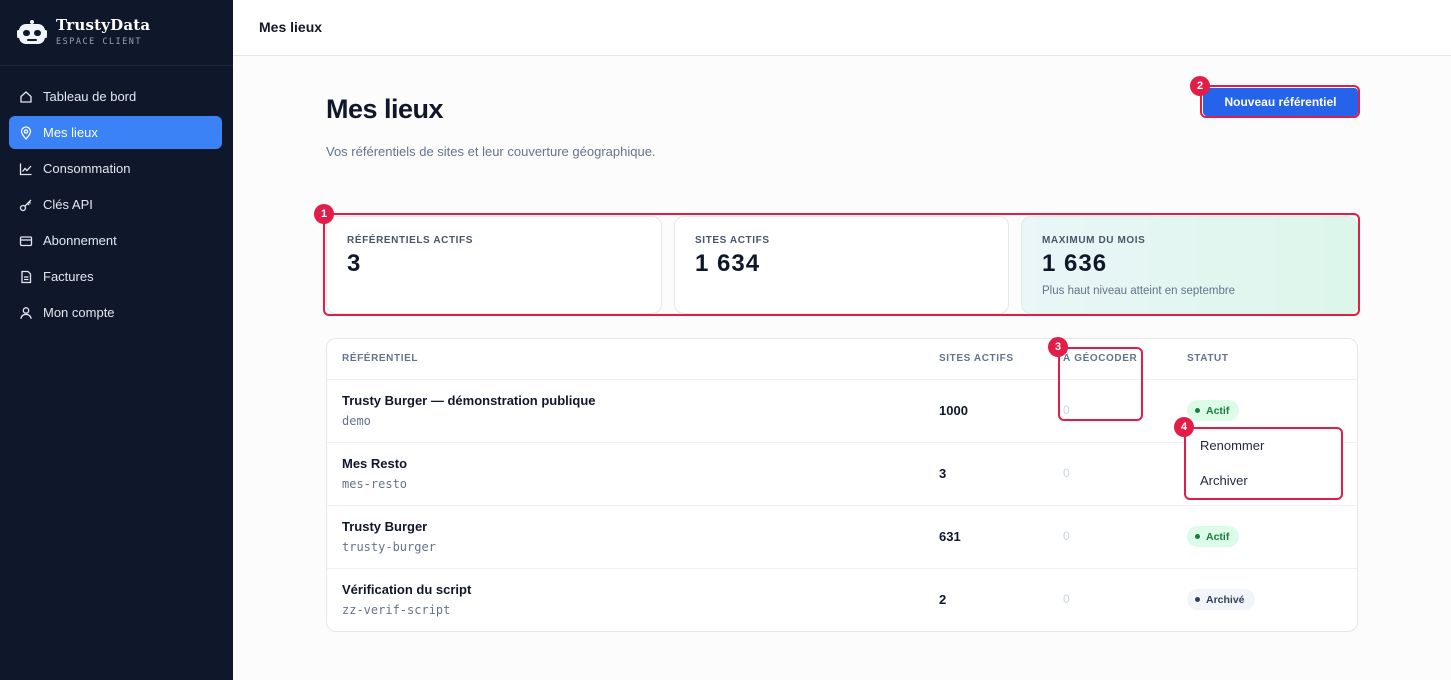 This screenshot has width=1451, height=680. Describe the element at coordinates (732, 240) in the screenshot. I see `stat-label: SITES ACTIFS` at that location.